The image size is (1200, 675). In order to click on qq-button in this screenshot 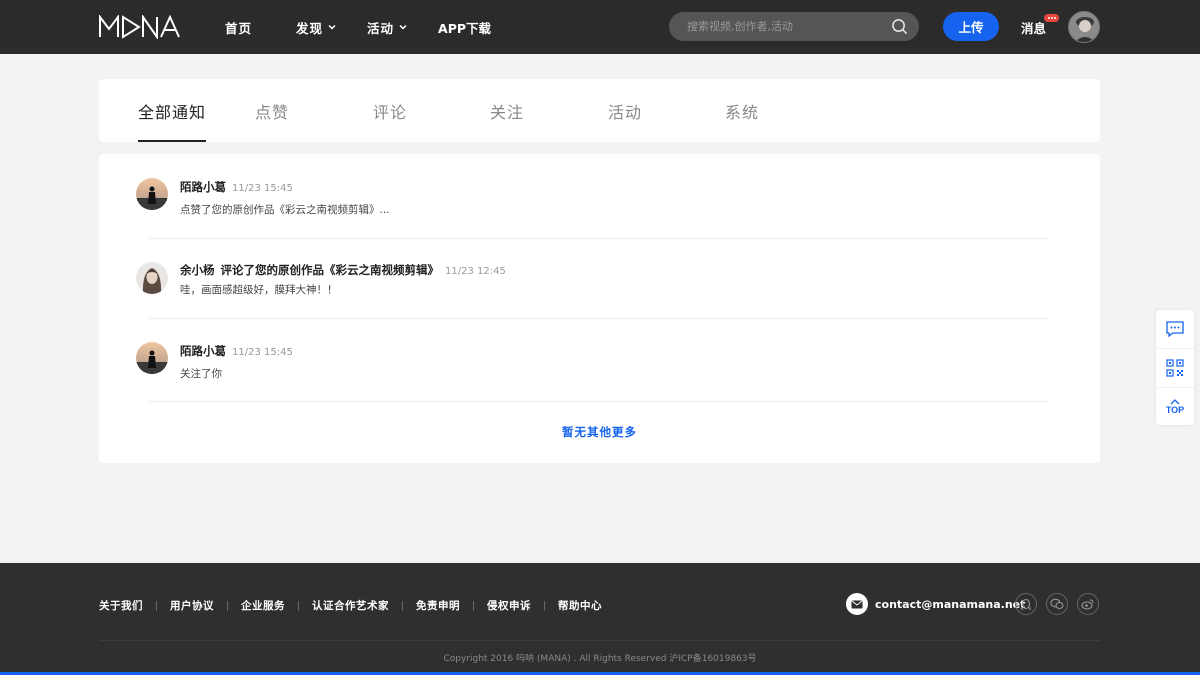, I will do `click(1026, 604)`.